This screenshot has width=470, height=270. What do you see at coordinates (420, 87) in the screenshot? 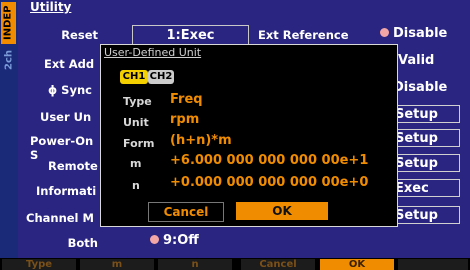
I see `sync-value-text: Disable` at bounding box center [420, 87].